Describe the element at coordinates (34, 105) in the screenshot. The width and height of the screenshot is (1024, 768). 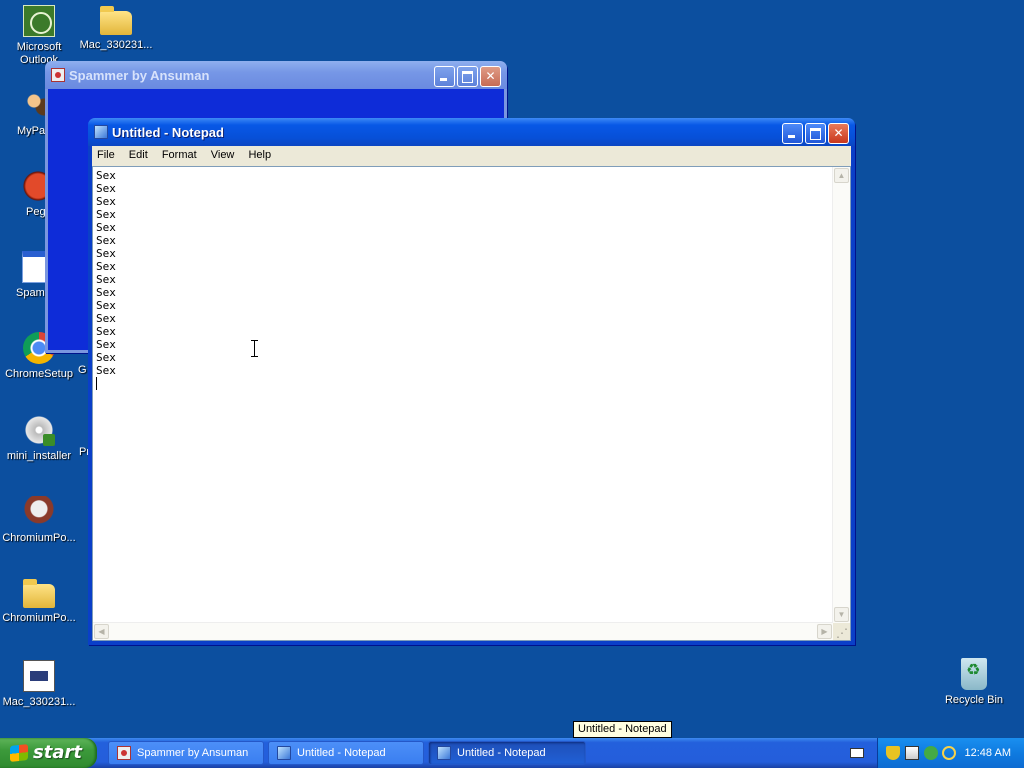
I see `people-shortcut-icon` at that location.